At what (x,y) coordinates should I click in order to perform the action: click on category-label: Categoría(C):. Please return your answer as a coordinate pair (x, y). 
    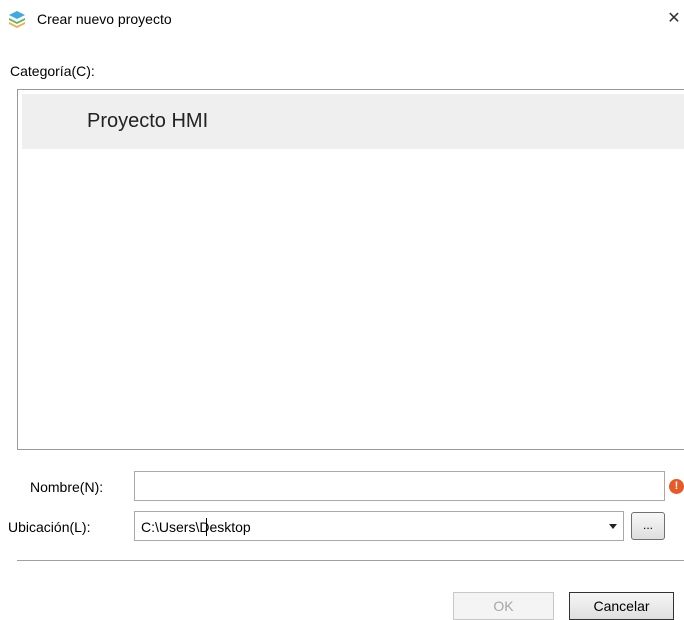
    Looking at the image, I should click on (52, 71).